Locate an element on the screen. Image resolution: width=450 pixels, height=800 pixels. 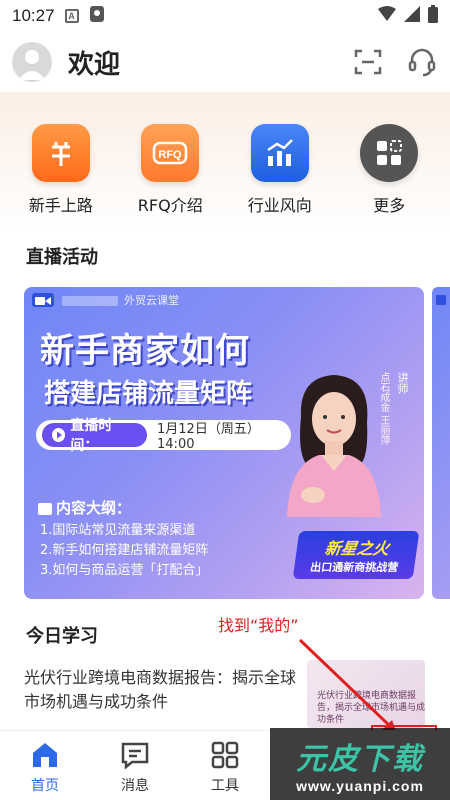
nav-home: 首页 is located at coordinates (45, 765).